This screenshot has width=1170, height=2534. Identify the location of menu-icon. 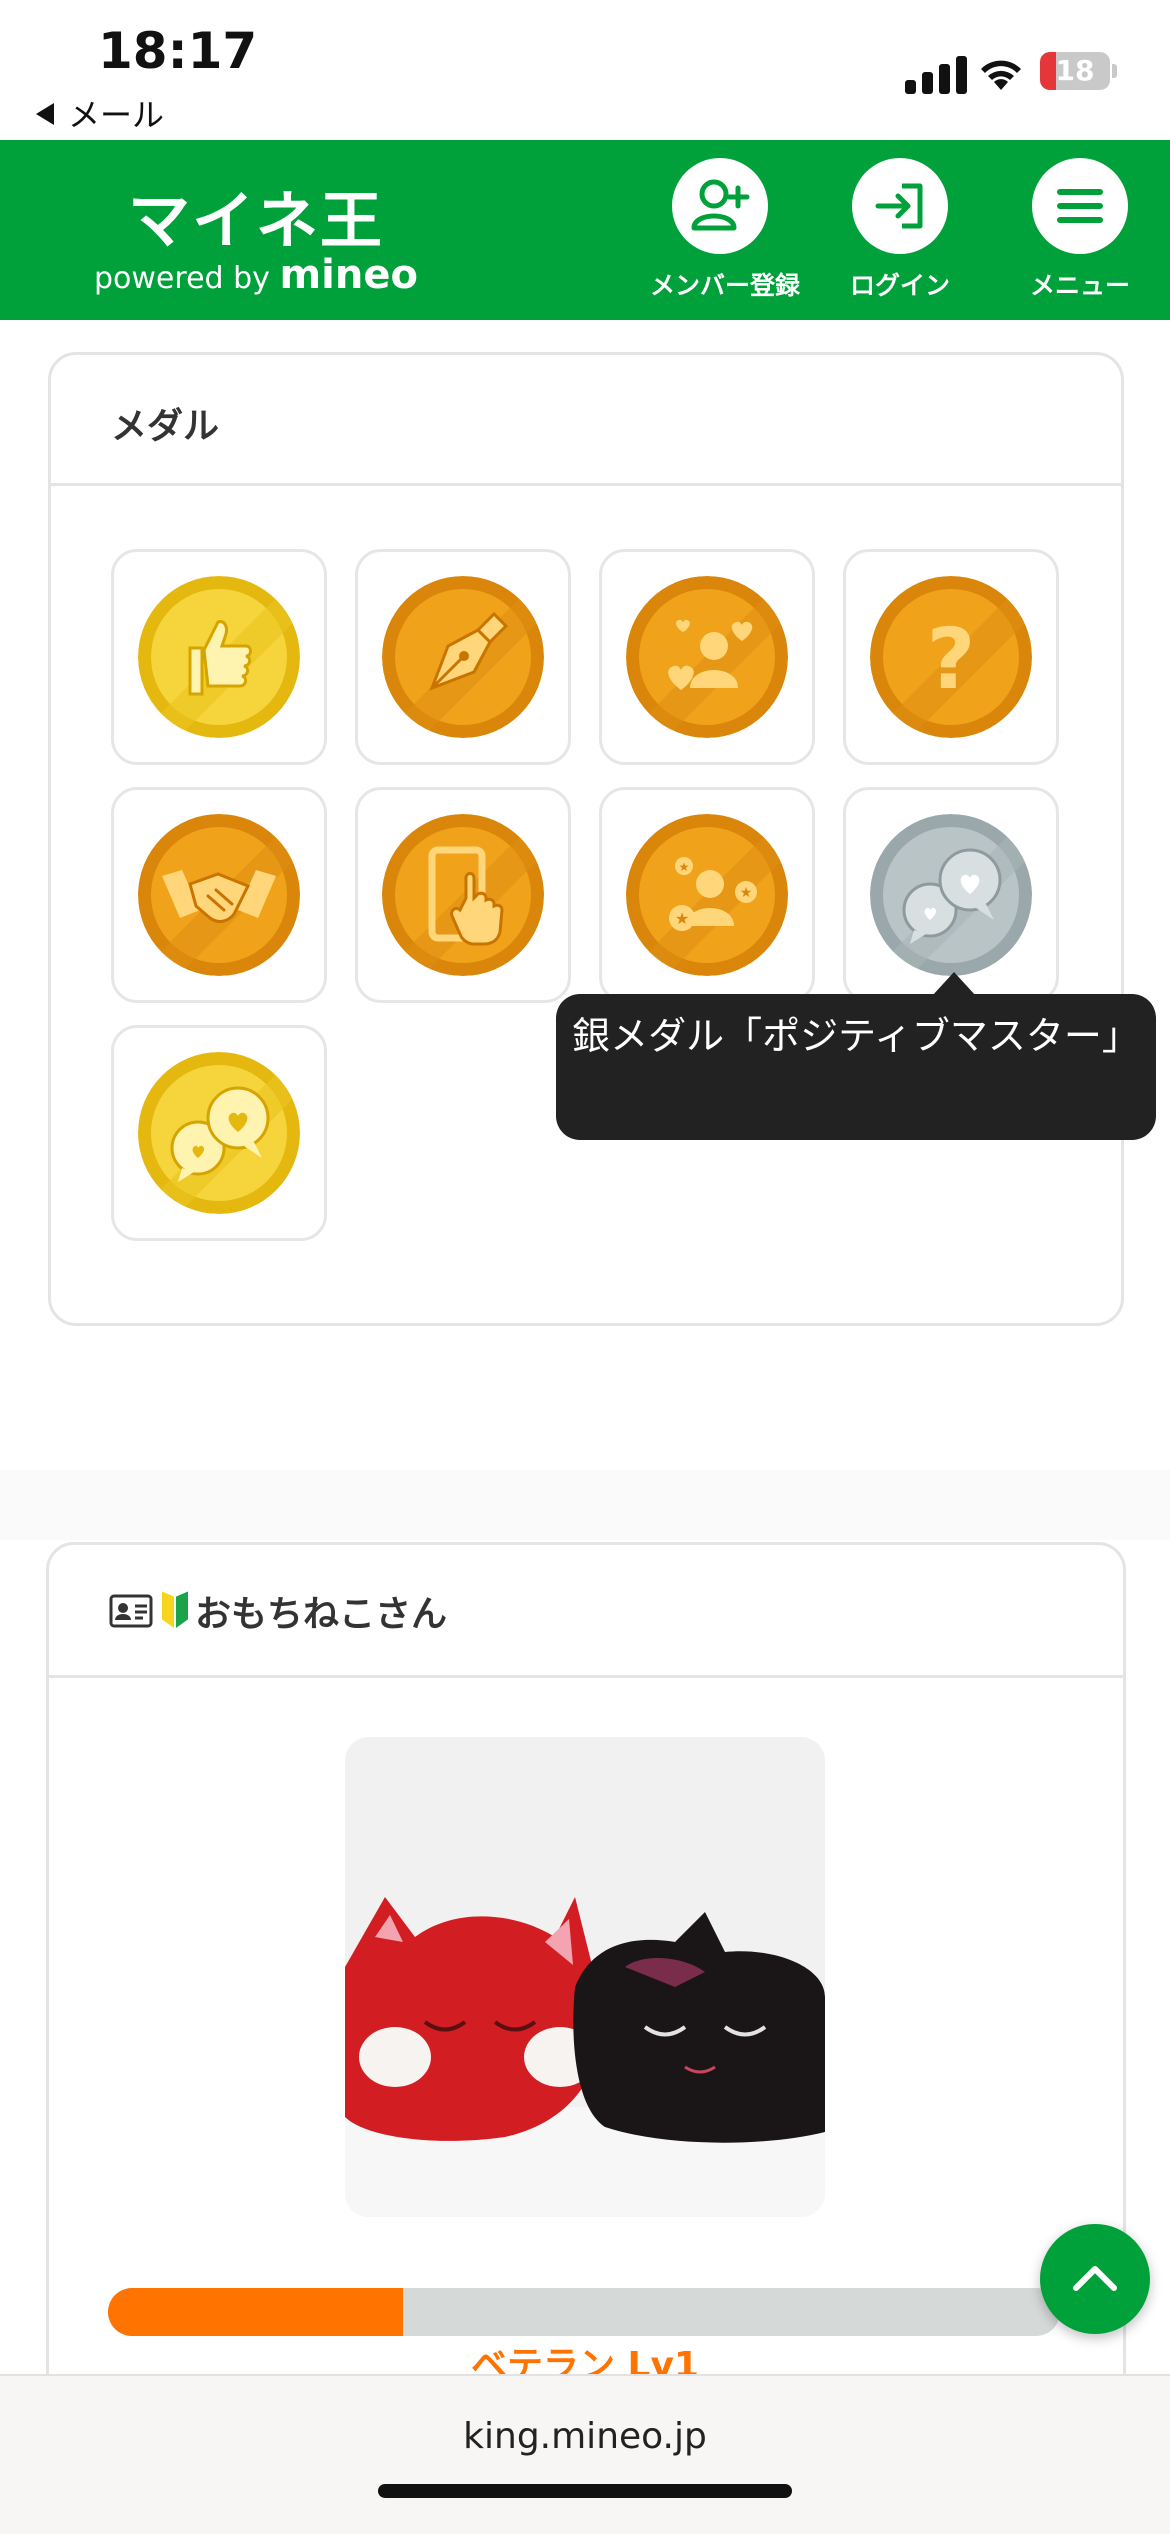
(1080, 206).